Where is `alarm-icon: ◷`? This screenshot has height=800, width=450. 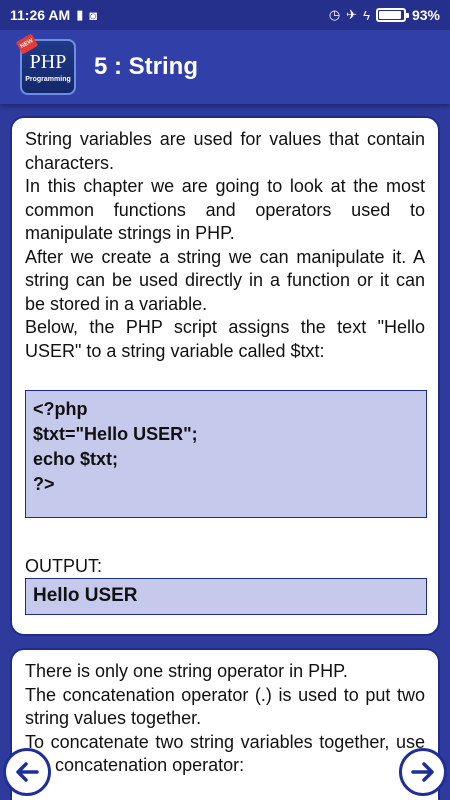
alarm-icon: ◷ is located at coordinates (334, 14).